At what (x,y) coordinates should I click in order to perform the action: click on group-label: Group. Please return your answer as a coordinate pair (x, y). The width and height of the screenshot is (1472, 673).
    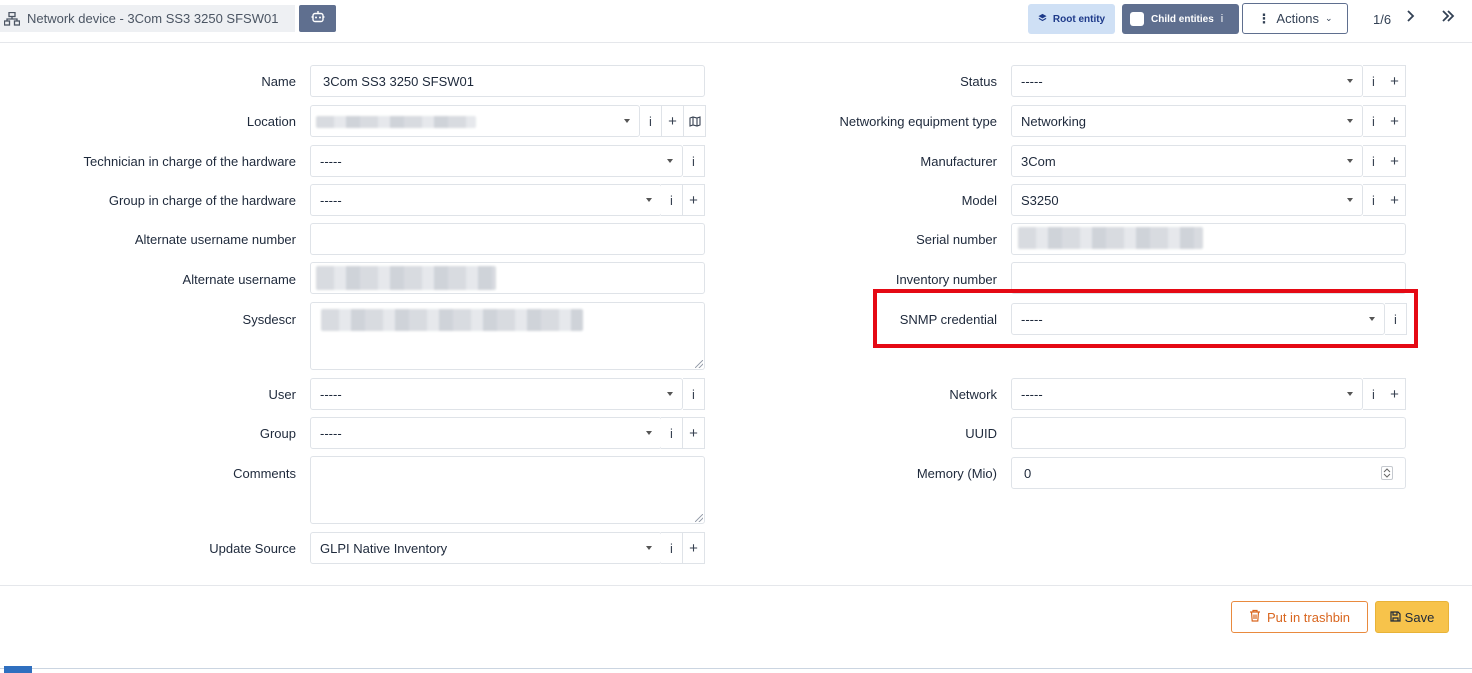
    Looking at the image, I should click on (277, 433).